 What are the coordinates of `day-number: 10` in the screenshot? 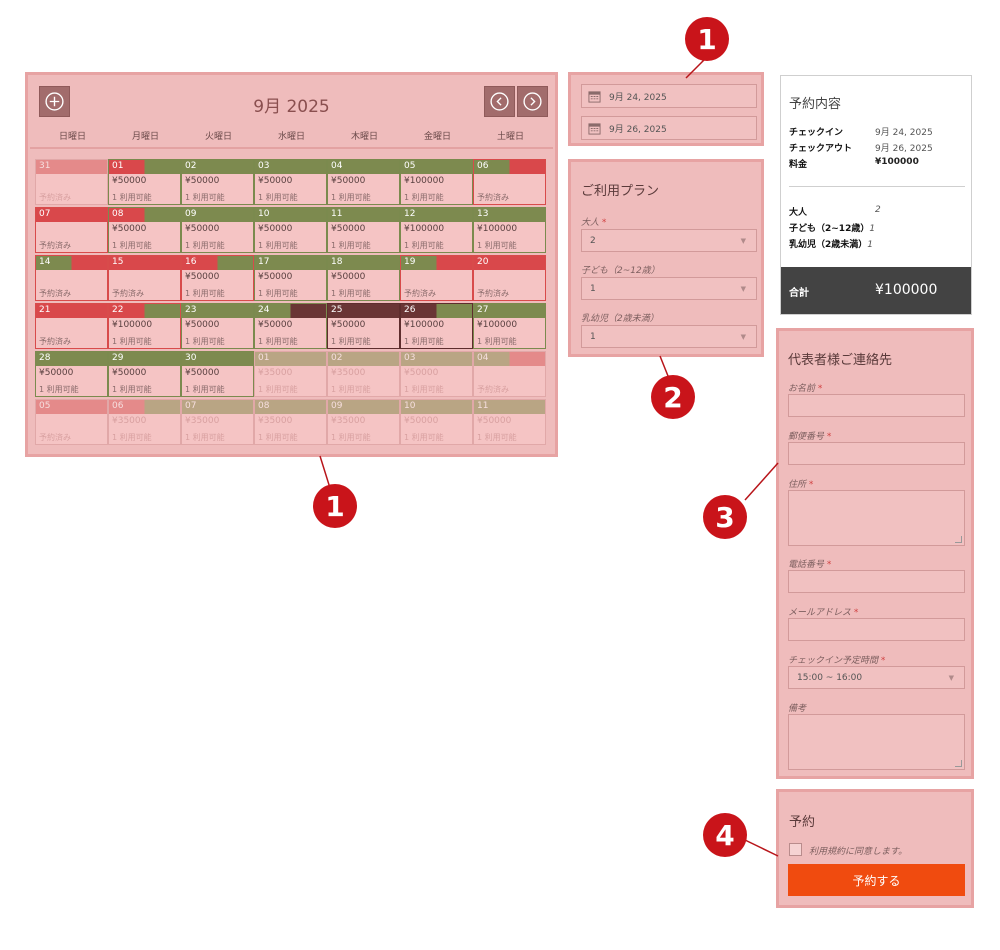 It's located at (264, 214).